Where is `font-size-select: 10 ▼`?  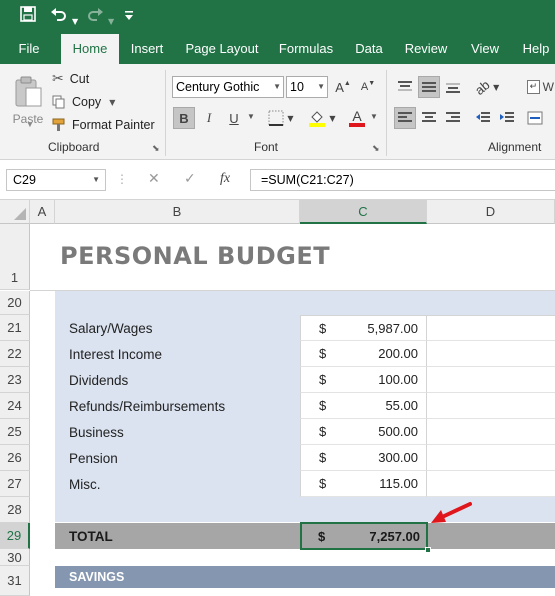
font-size-select: 10 ▼ is located at coordinates (307, 87).